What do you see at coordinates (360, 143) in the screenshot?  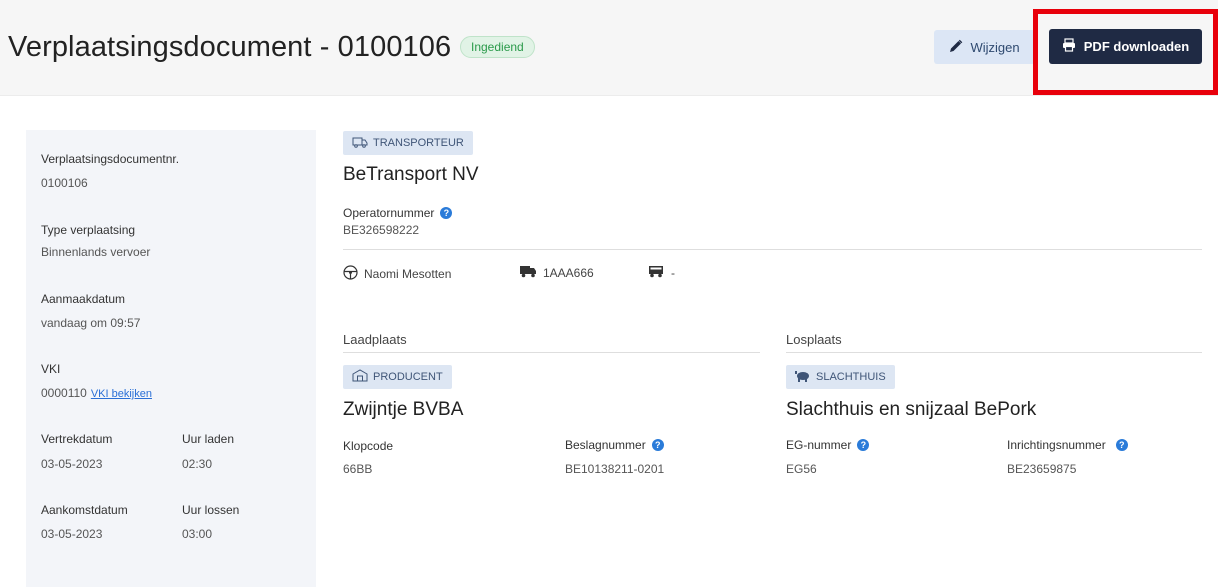 I see `truck-outline-icon` at bounding box center [360, 143].